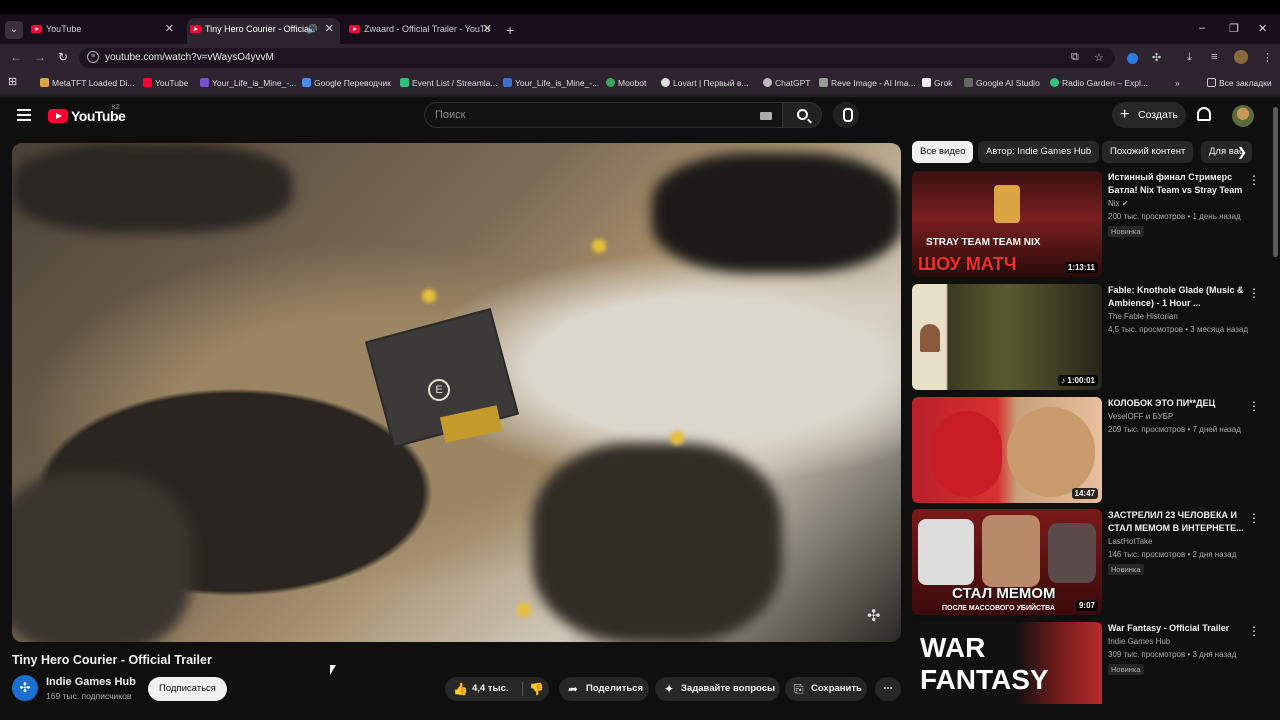  I want to click on back-icon: ←, so click(16, 57).